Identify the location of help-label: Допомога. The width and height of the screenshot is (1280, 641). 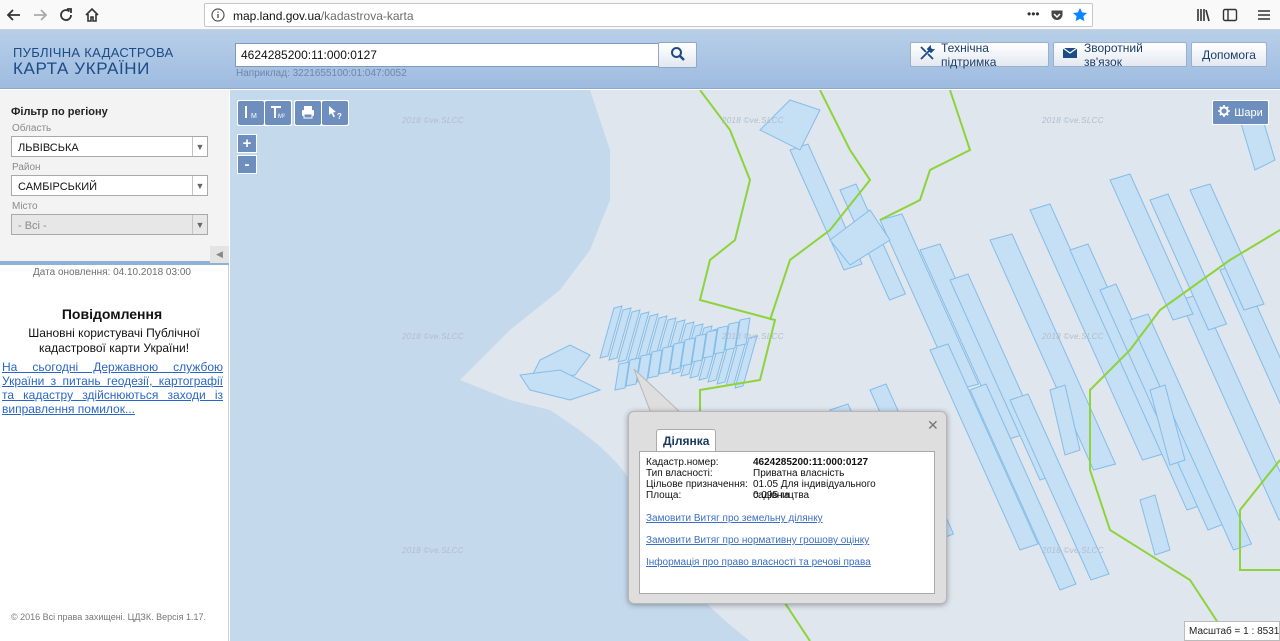
(1229, 54).